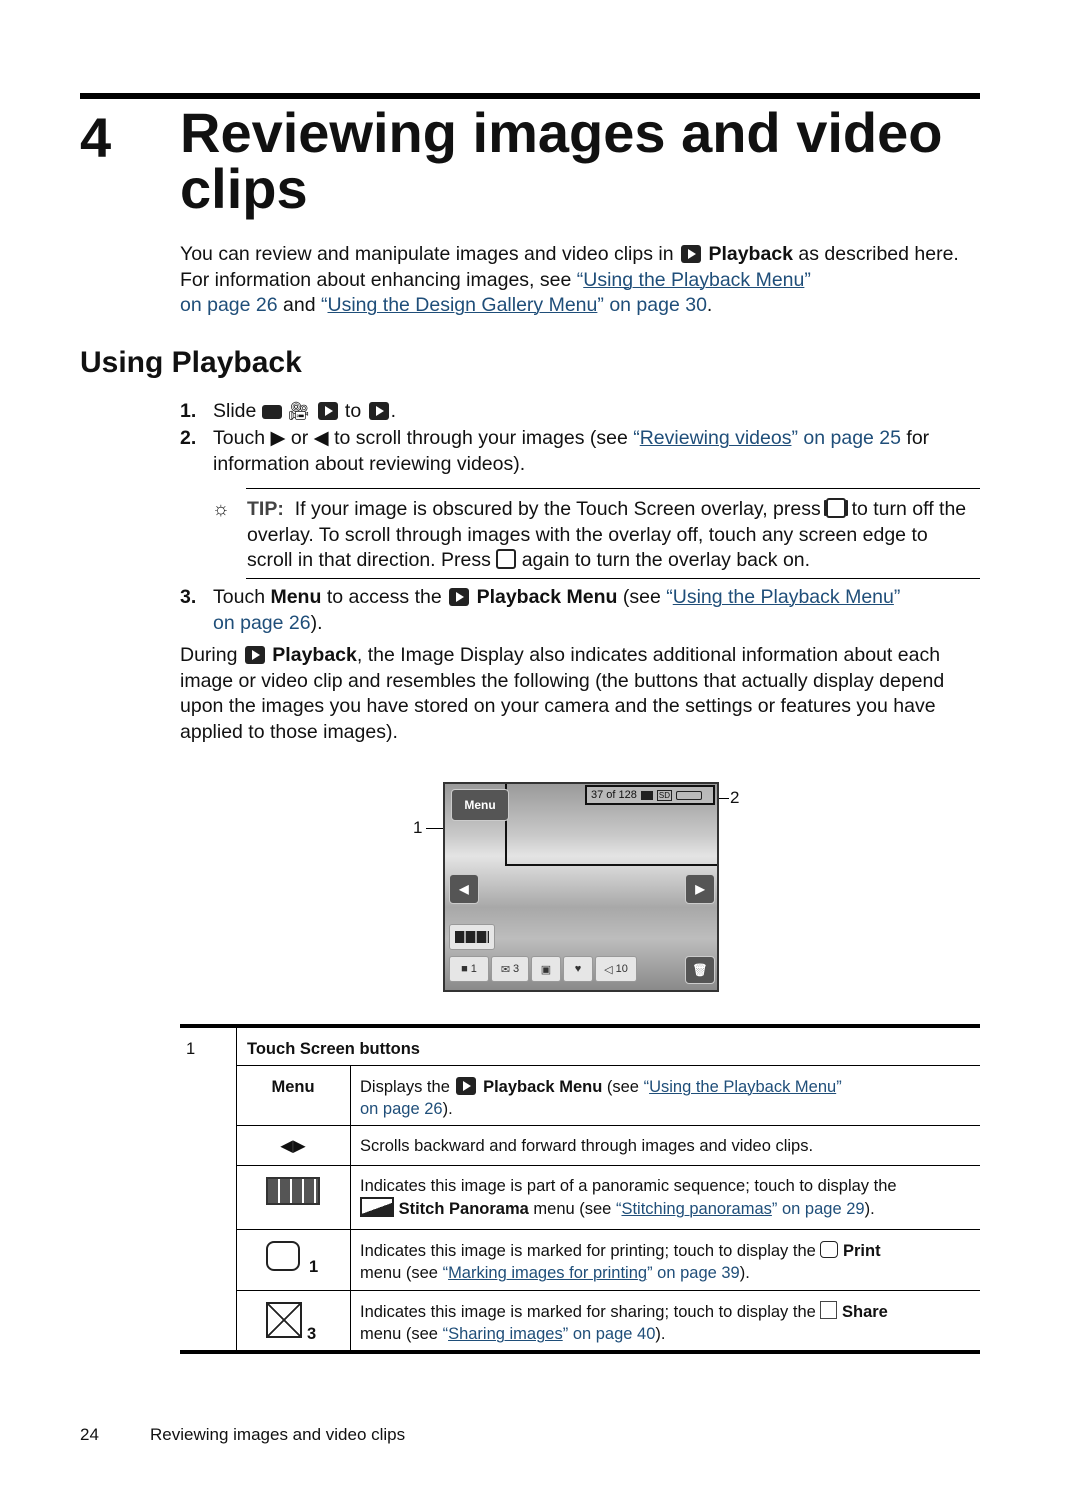  Describe the element at coordinates (321, 438) in the screenshot. I see `left-arrow-icon: ◀︎` at that location.